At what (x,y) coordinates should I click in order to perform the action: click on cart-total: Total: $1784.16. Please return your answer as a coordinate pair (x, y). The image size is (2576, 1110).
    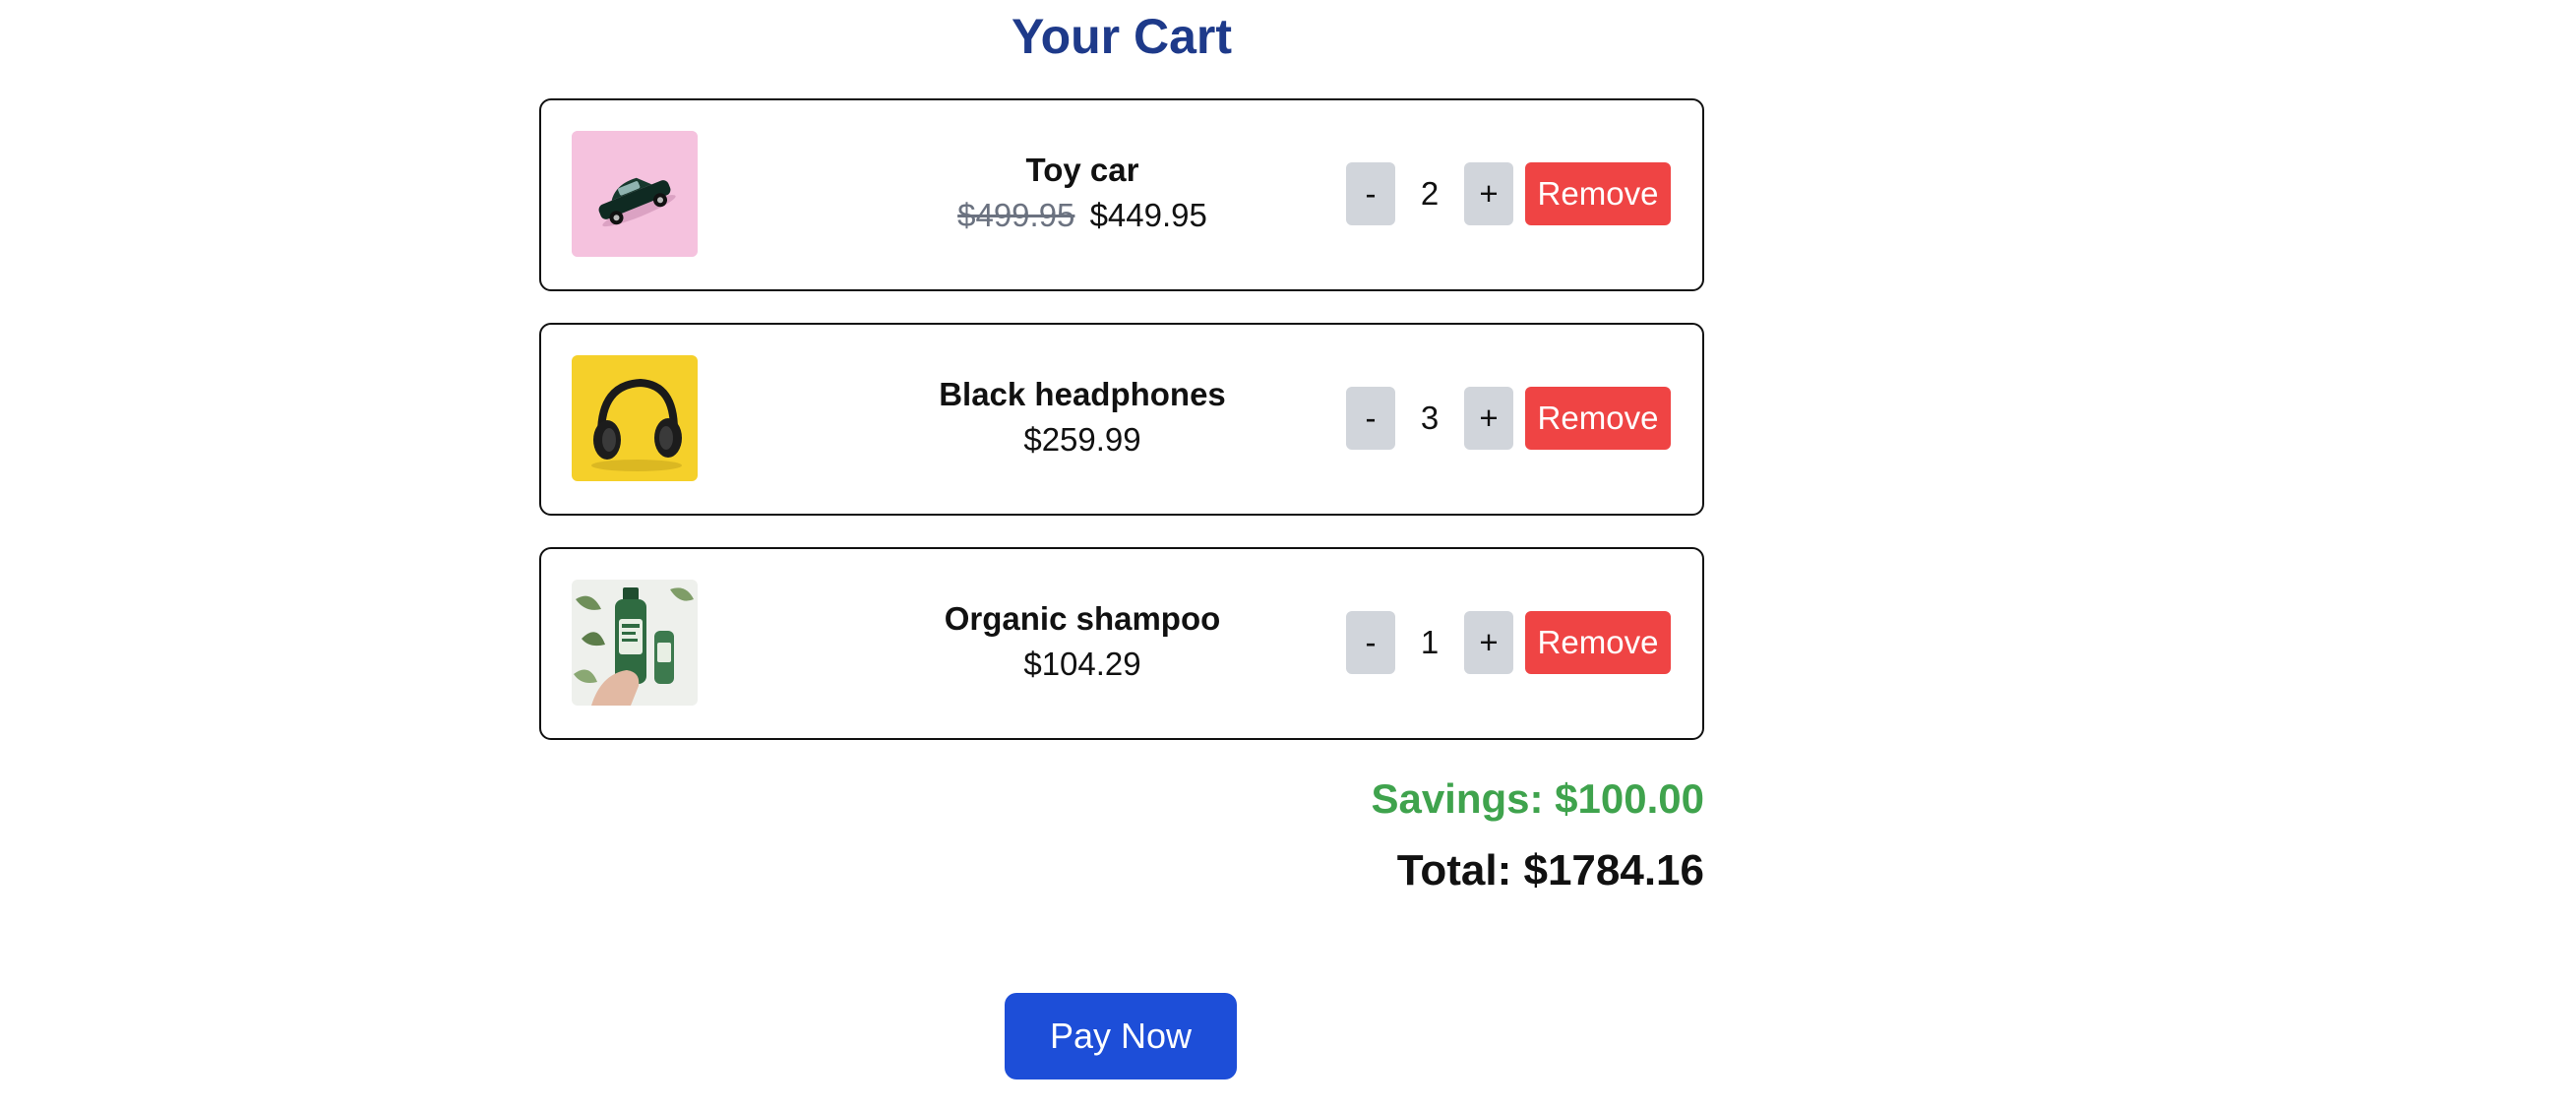
    Looking at the image, I should click on (1550, 870).